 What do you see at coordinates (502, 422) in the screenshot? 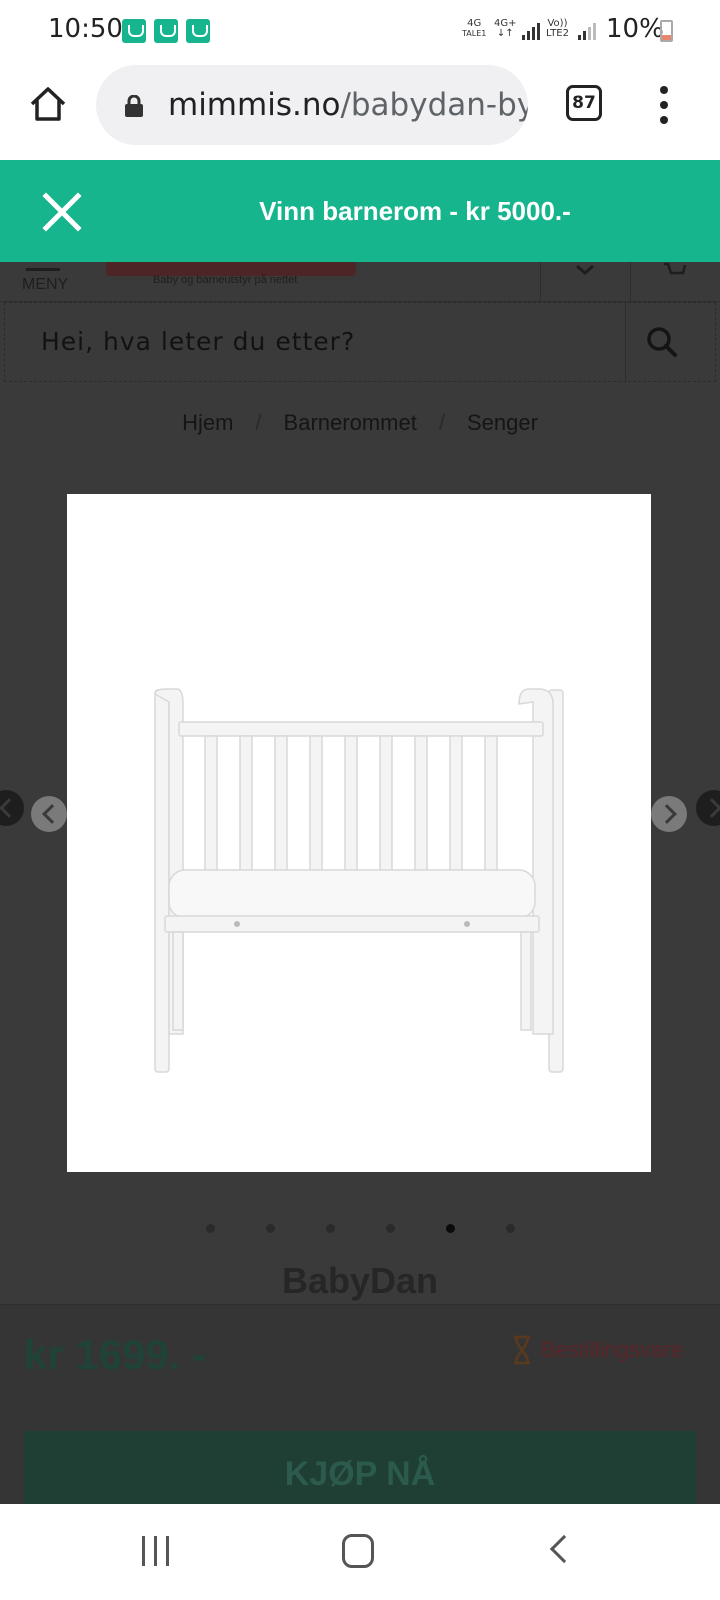
I see `breadcrumb-senger: Senger` at bounding box center [502, 422].